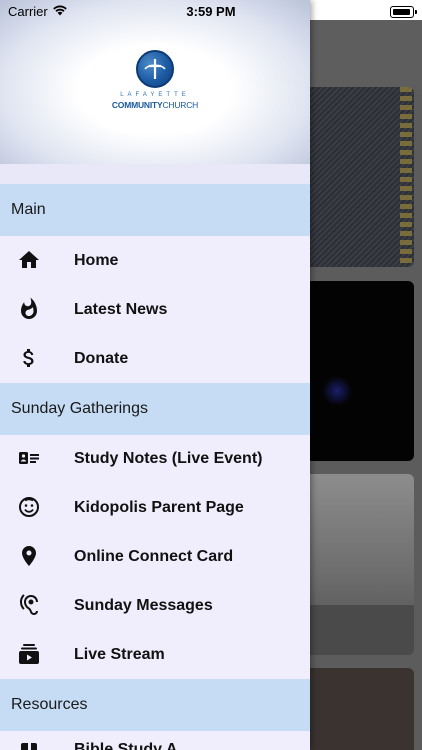 The width and height of the screenshot is (422, 750). What do you see at coordinates (362, 371) in the screenshot?
I see `background-card-dark` at bounding box center [362, 371].